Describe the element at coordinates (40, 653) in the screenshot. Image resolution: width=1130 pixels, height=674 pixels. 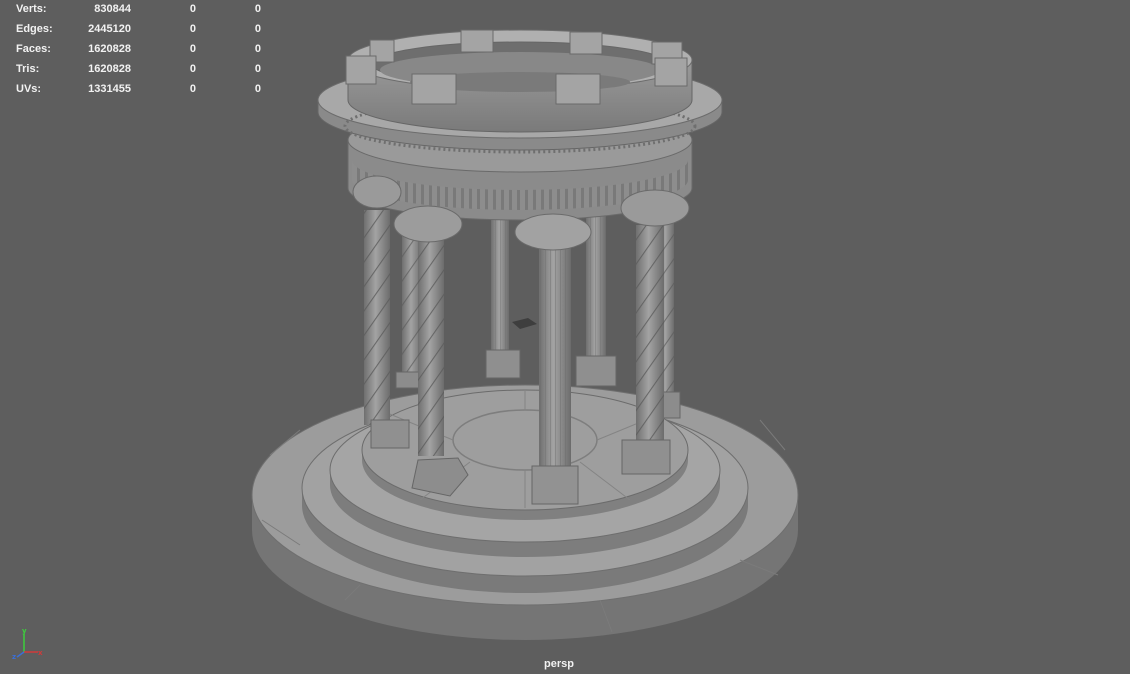
I see `x-axis-label: x` at that location.